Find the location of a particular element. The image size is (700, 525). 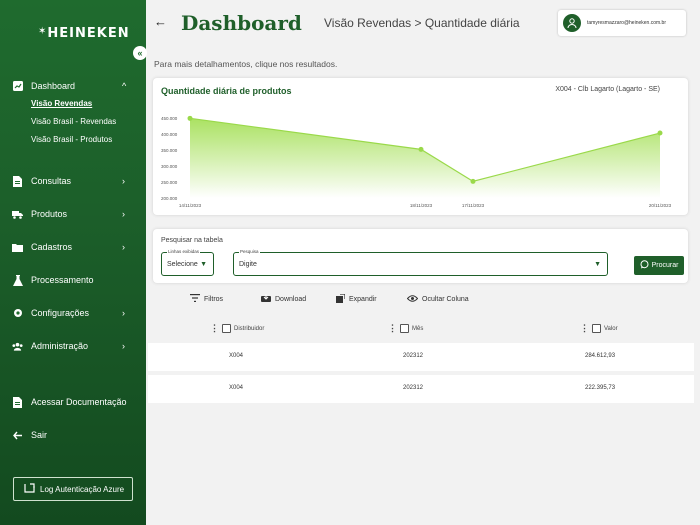

sidebar-item-configuracoes: Configurações › is located at coordinates (73, 313).